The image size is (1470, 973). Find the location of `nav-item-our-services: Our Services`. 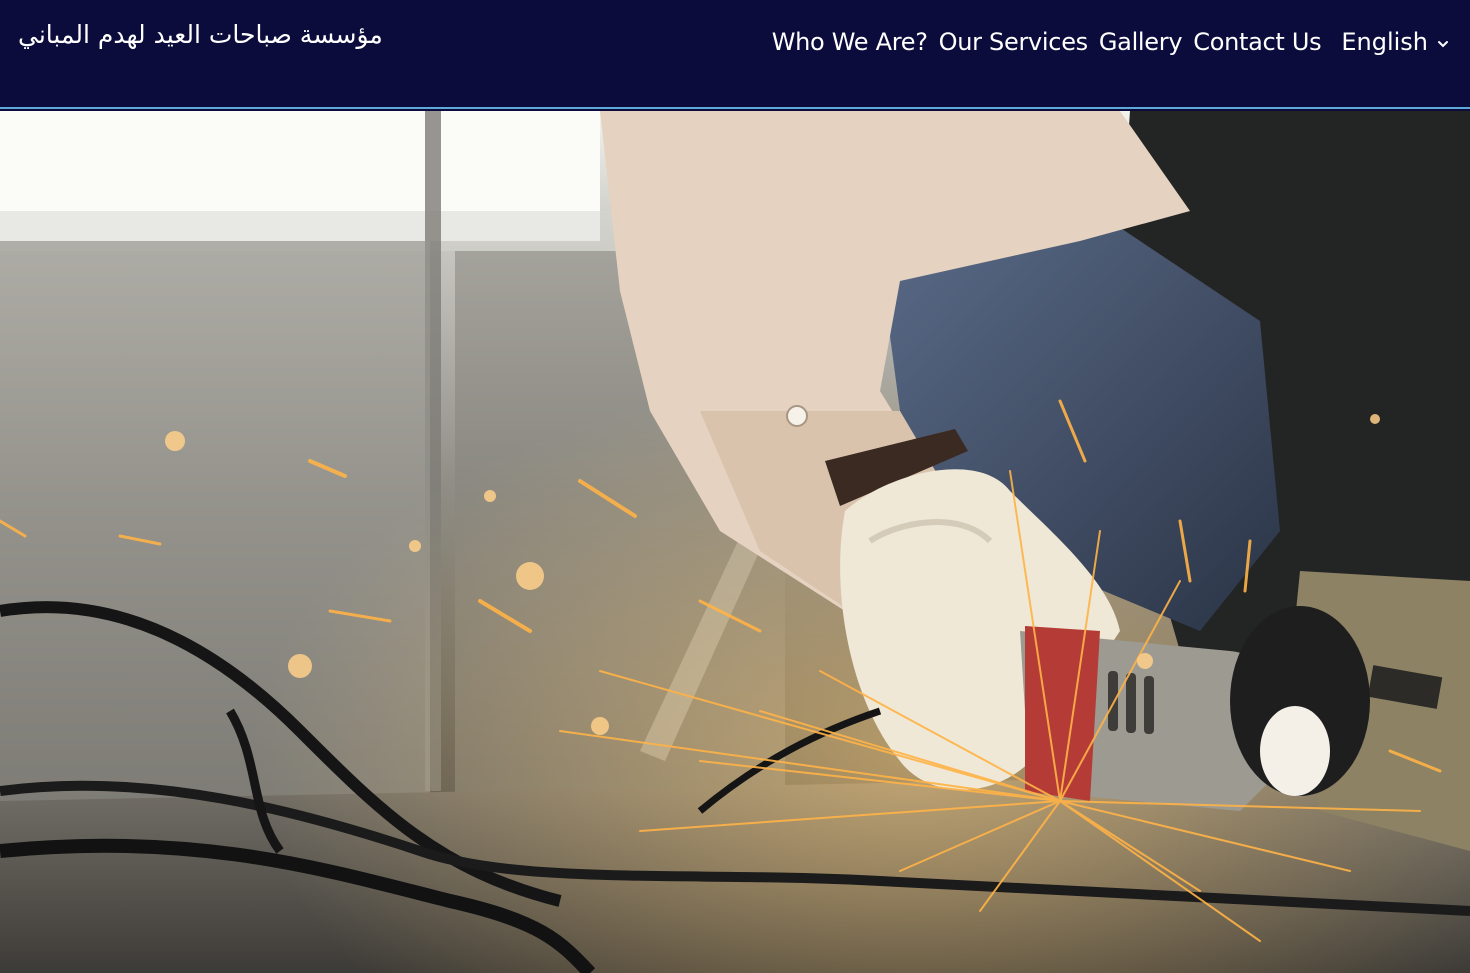

nav-item-our-services: Our Services is located at coordinates (1014, 42).